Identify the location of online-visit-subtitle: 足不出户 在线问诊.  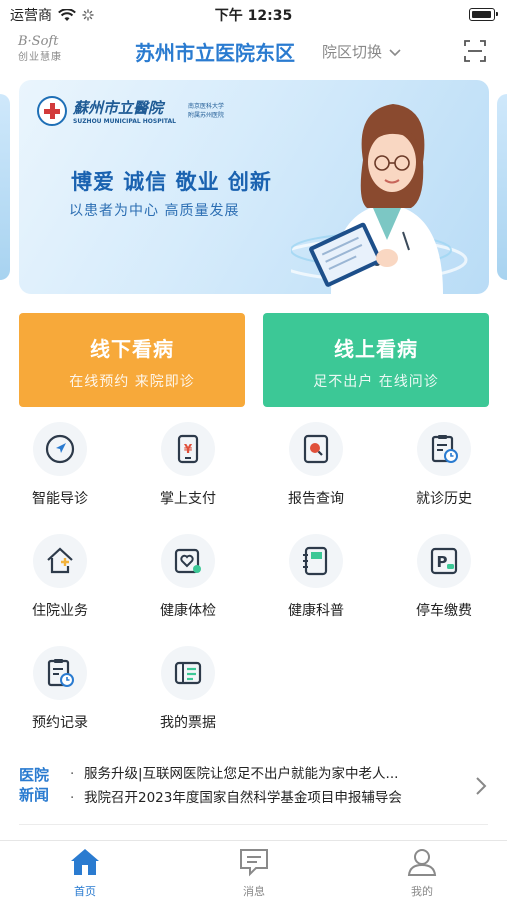
(376, 382).